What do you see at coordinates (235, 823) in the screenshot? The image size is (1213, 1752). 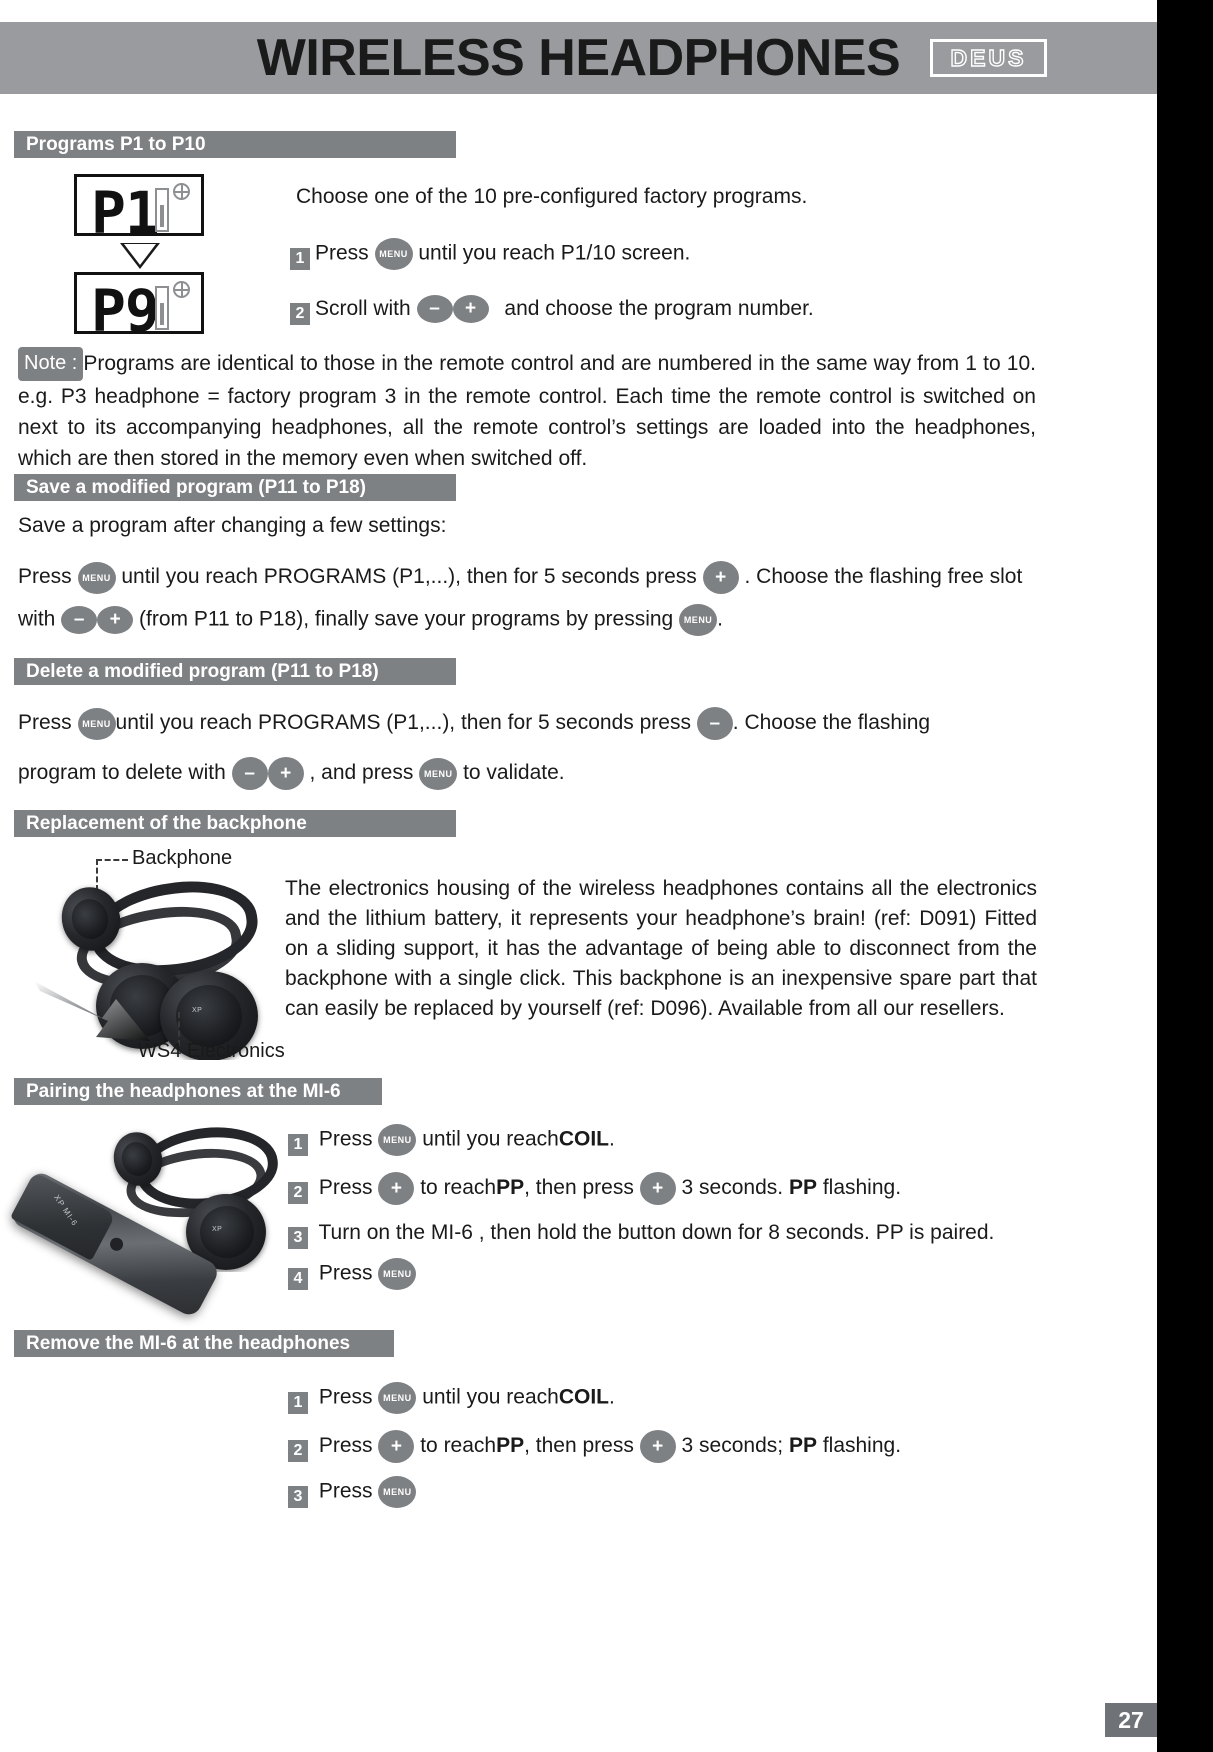 I see `section-bar-backphone: Replacement of the backphone` at bounding box center [235, 823].